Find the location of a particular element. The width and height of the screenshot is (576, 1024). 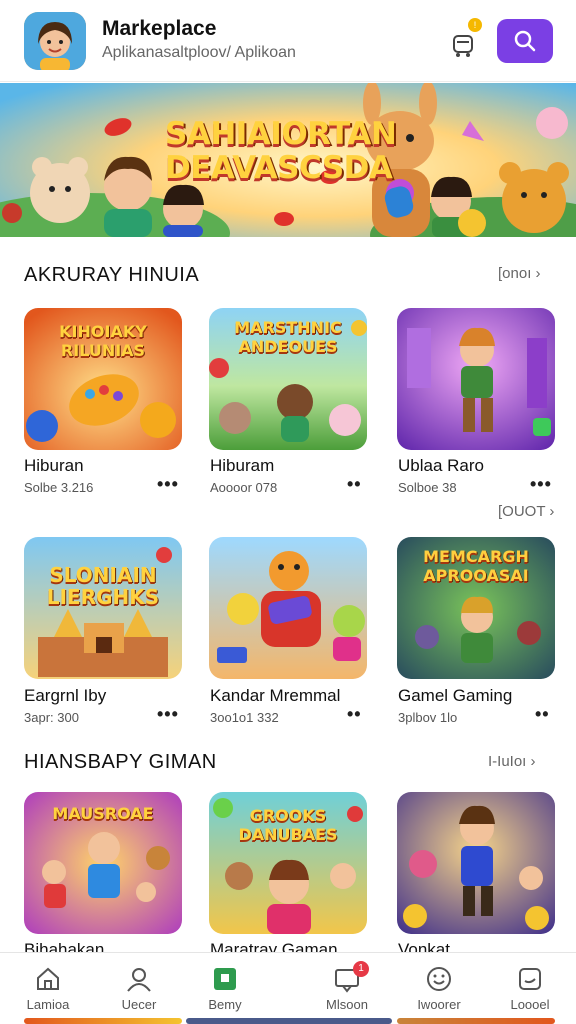

item-meta: Aoooor 078 is located at coordinates (244, 487).